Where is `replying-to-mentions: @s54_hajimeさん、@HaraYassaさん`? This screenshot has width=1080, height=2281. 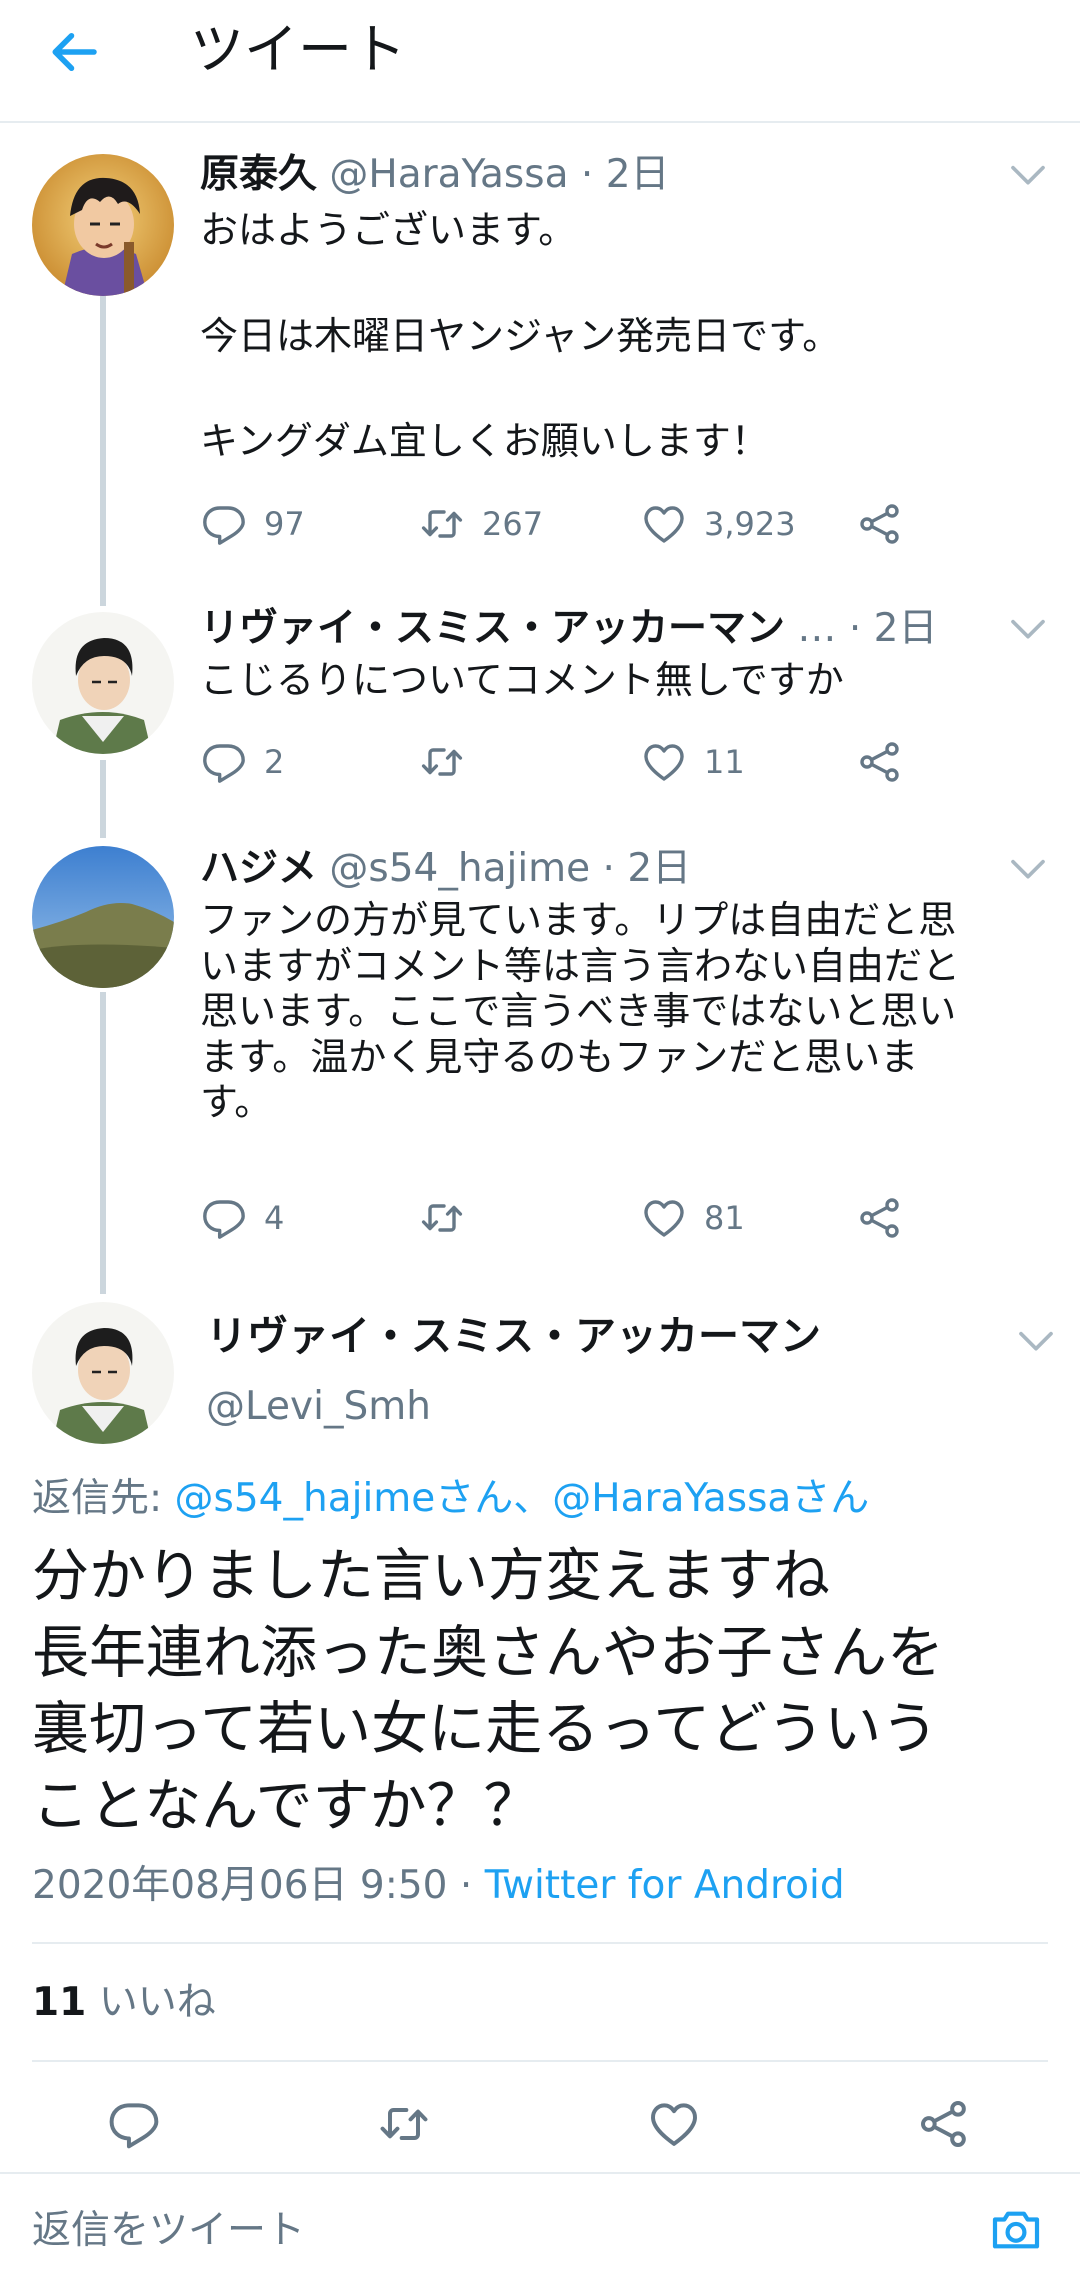
replying-to-mentions: @s54_hajimeさん、@HaraYassaさん is located at coordinates (522, 1498).